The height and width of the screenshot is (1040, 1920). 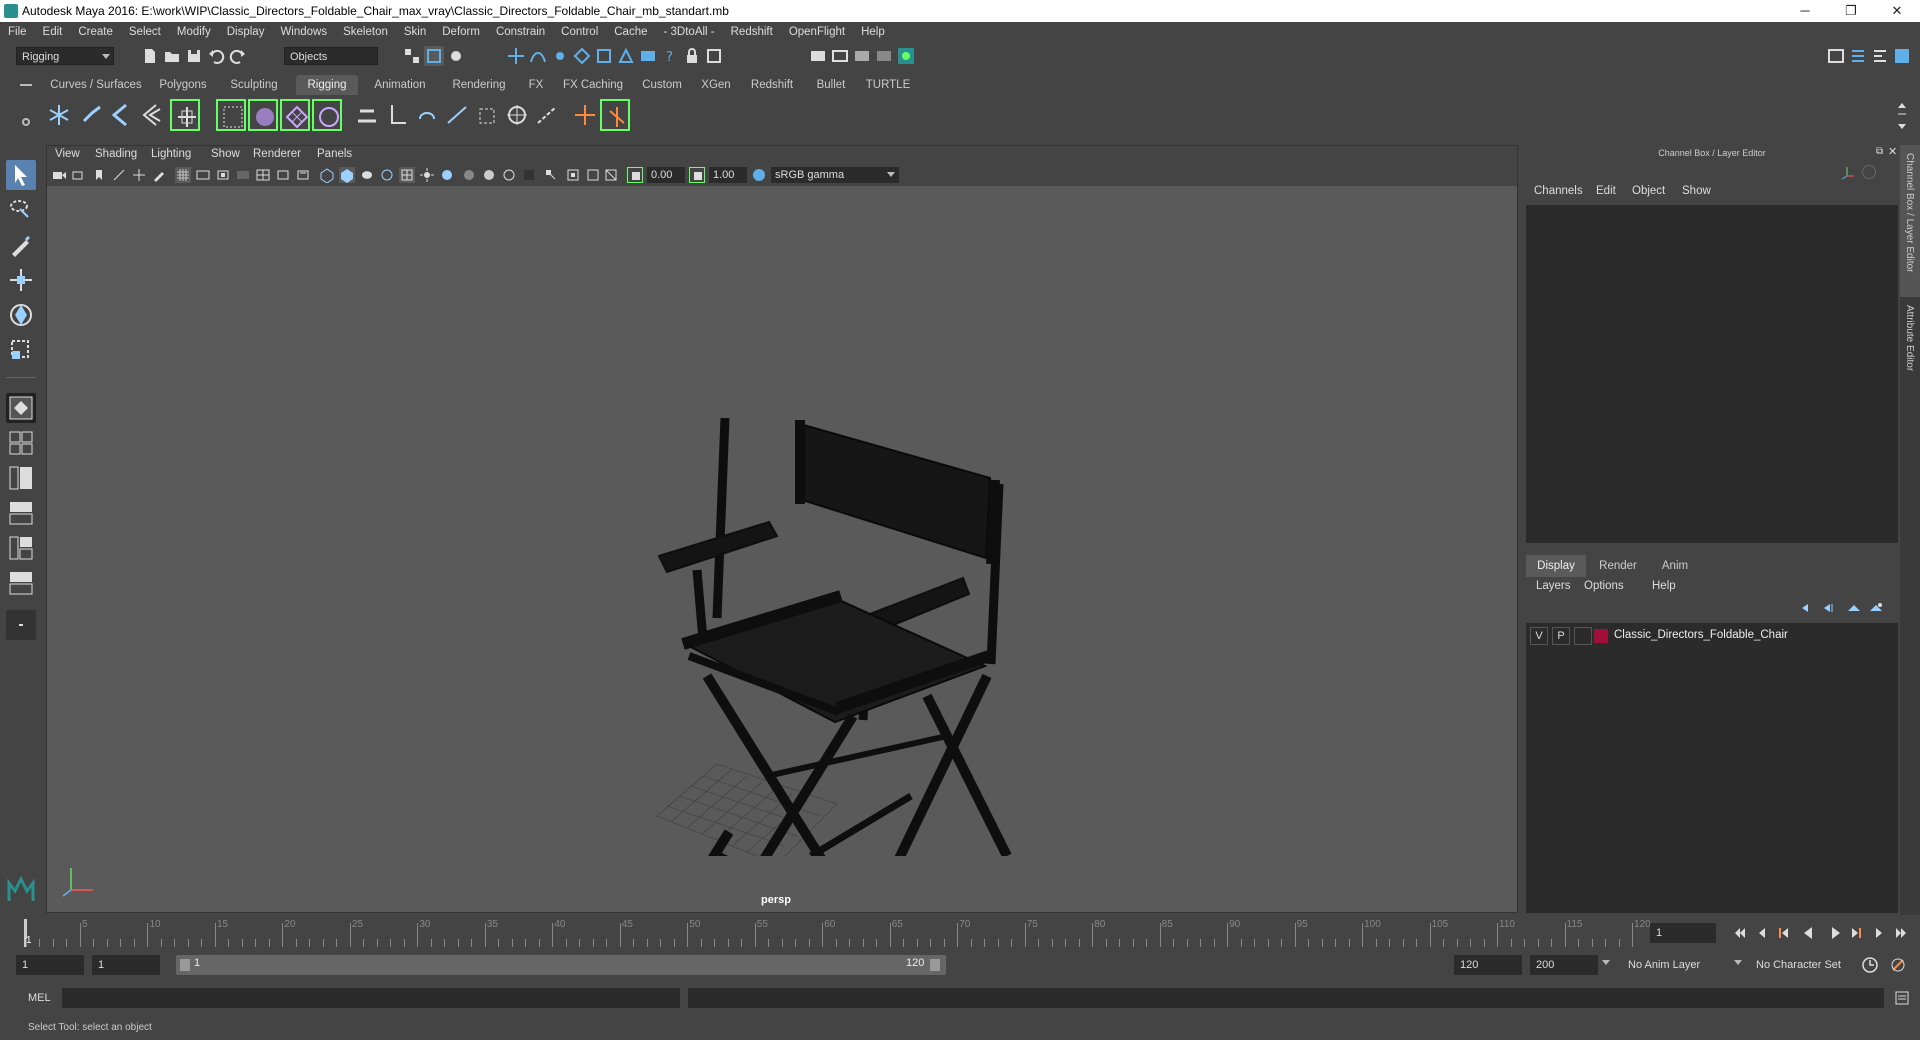 I want to click on menu-deform: Deform, so click(x=461, y=32).